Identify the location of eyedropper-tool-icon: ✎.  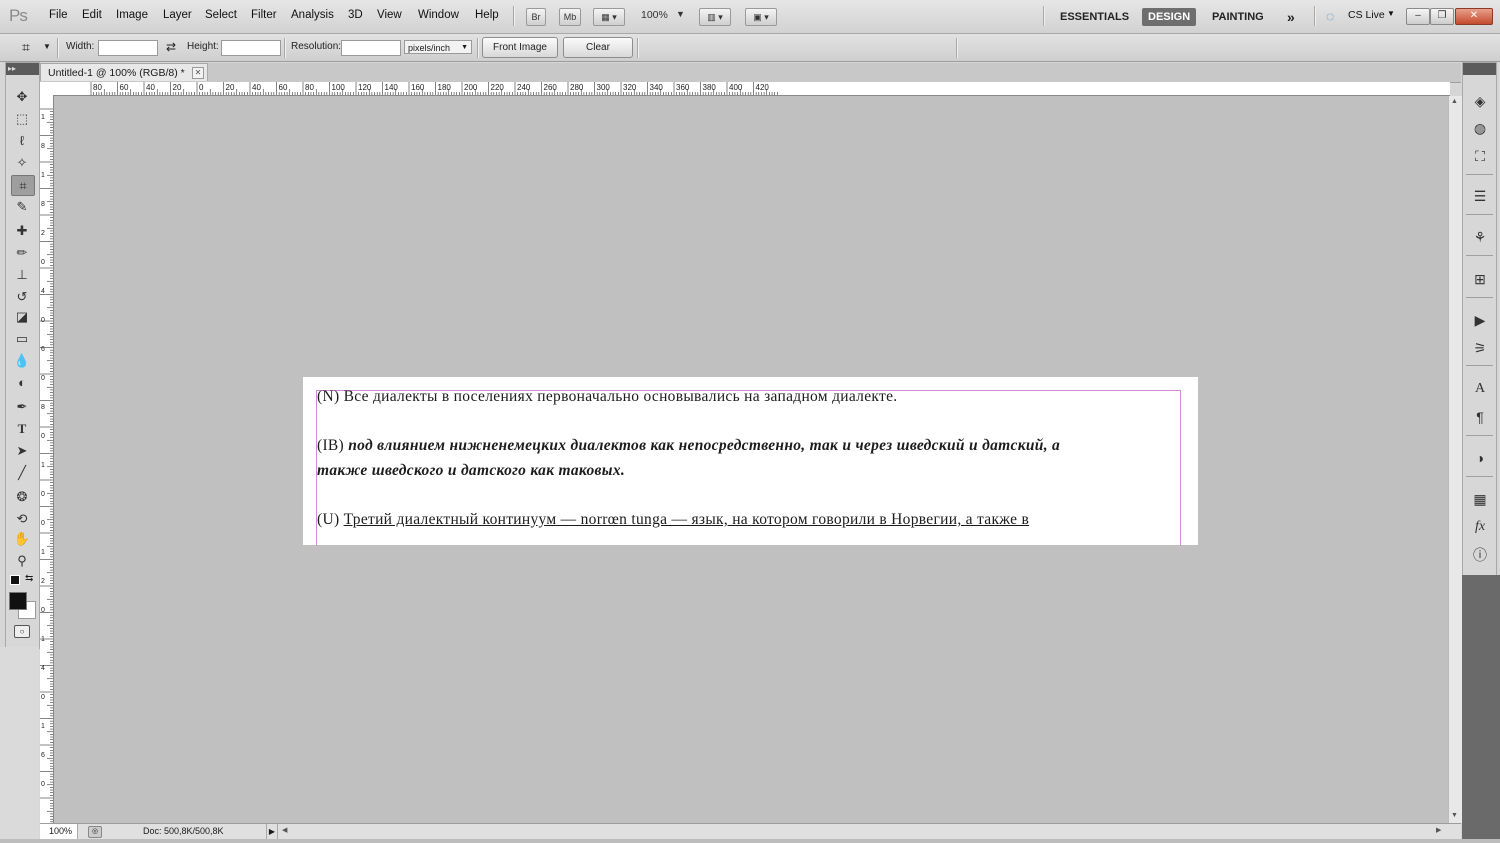
(22, 206).